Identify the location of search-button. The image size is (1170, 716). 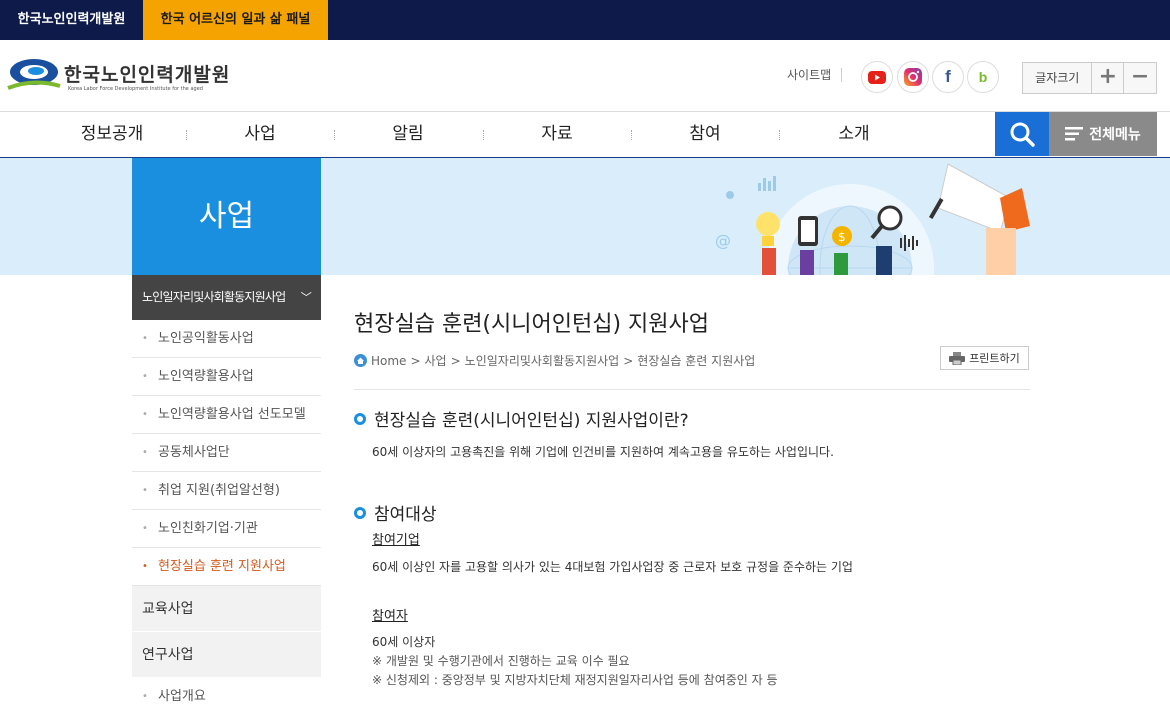
(1022, 134).